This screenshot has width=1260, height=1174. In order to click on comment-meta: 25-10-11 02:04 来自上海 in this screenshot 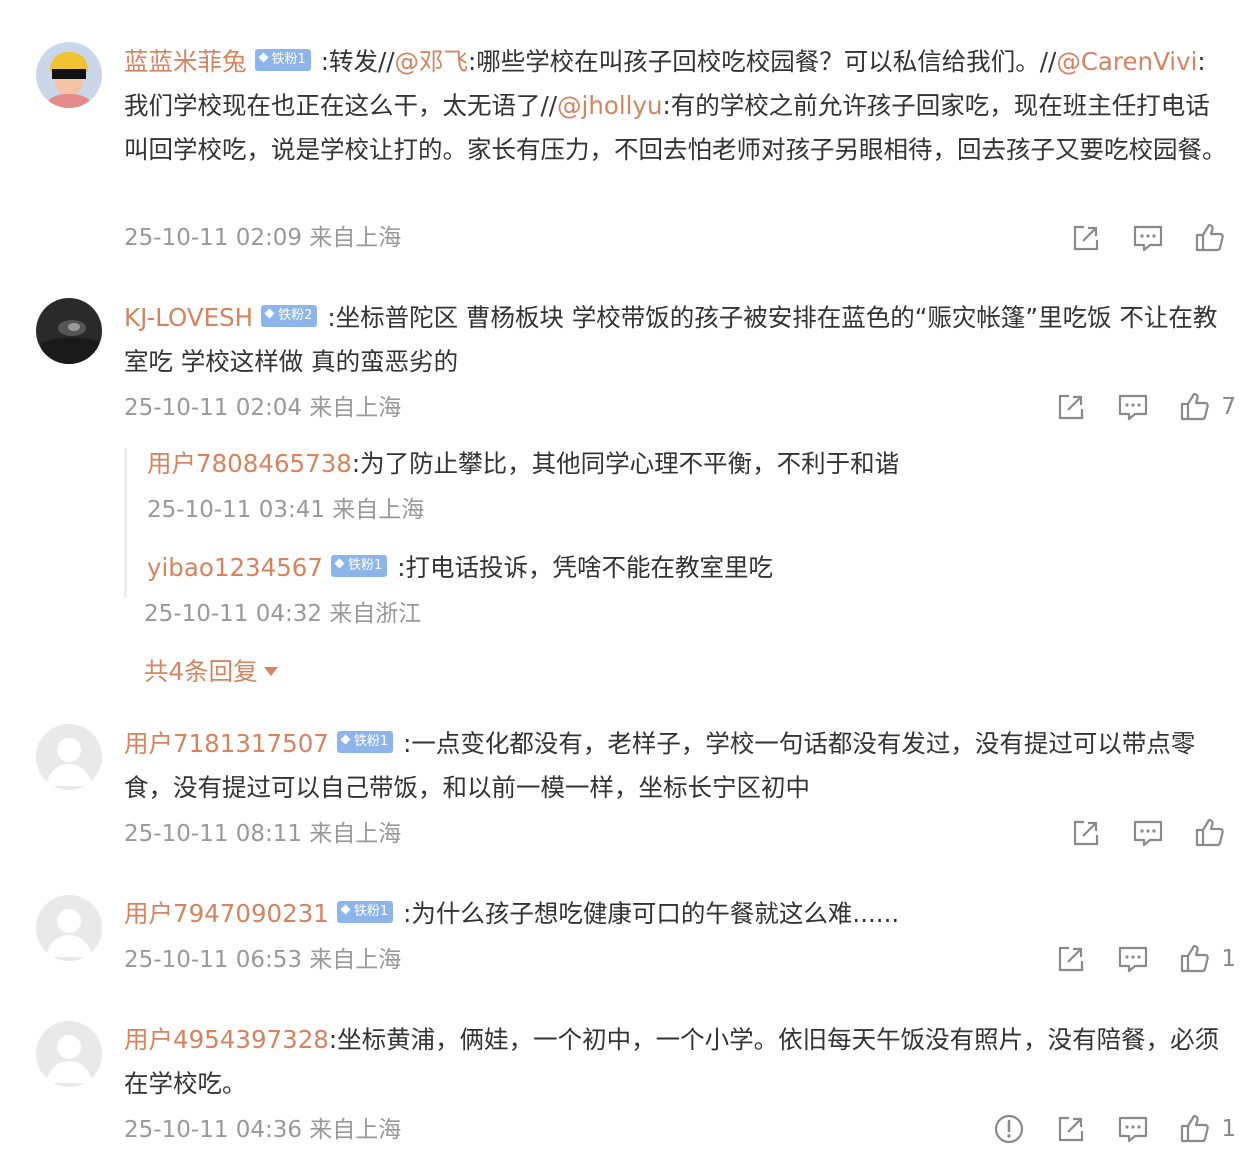, I will do `click(263, 408)`.